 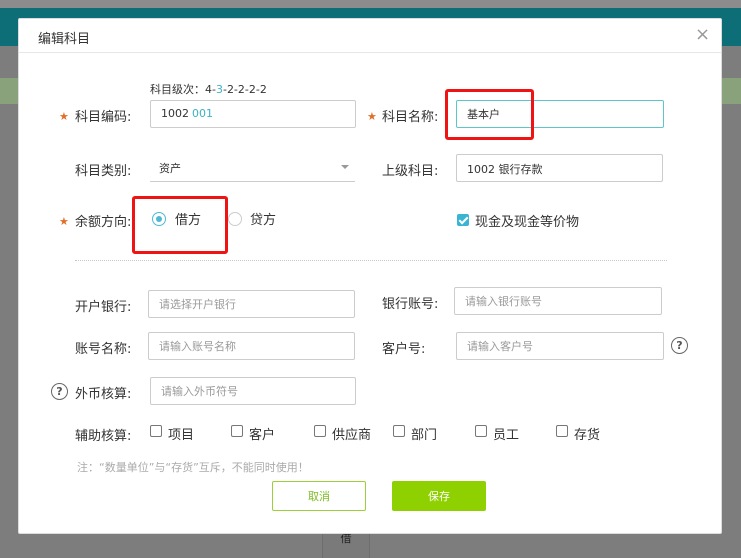 What do you see at coordinates (352, 435) in the screenshot?
I see `aux-option-label: 供应商` at bounding box center [352, 435].